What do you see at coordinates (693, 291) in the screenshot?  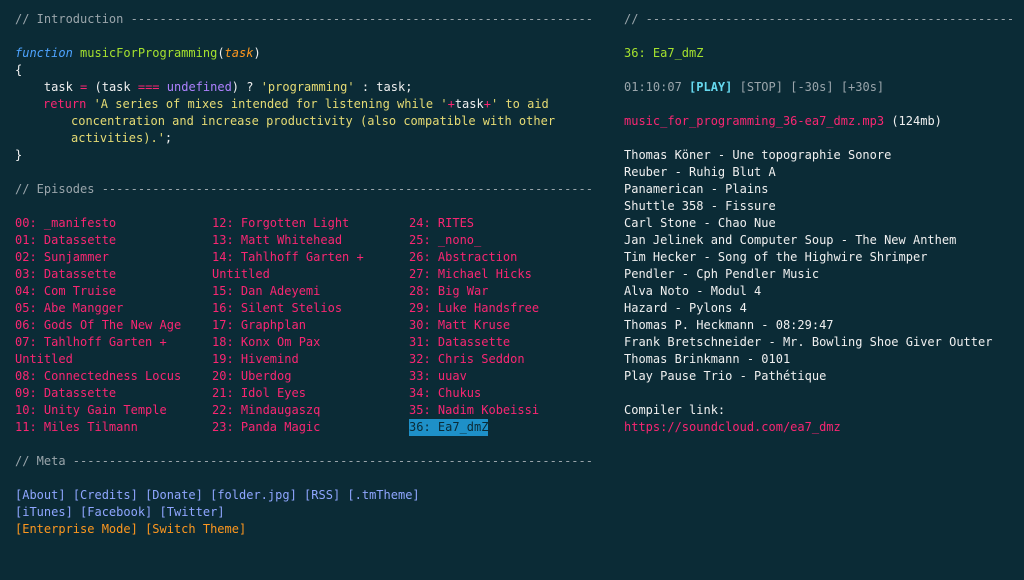 I see `track-item: Alva Noto - Modul 4` at bounding box center [693, 291].